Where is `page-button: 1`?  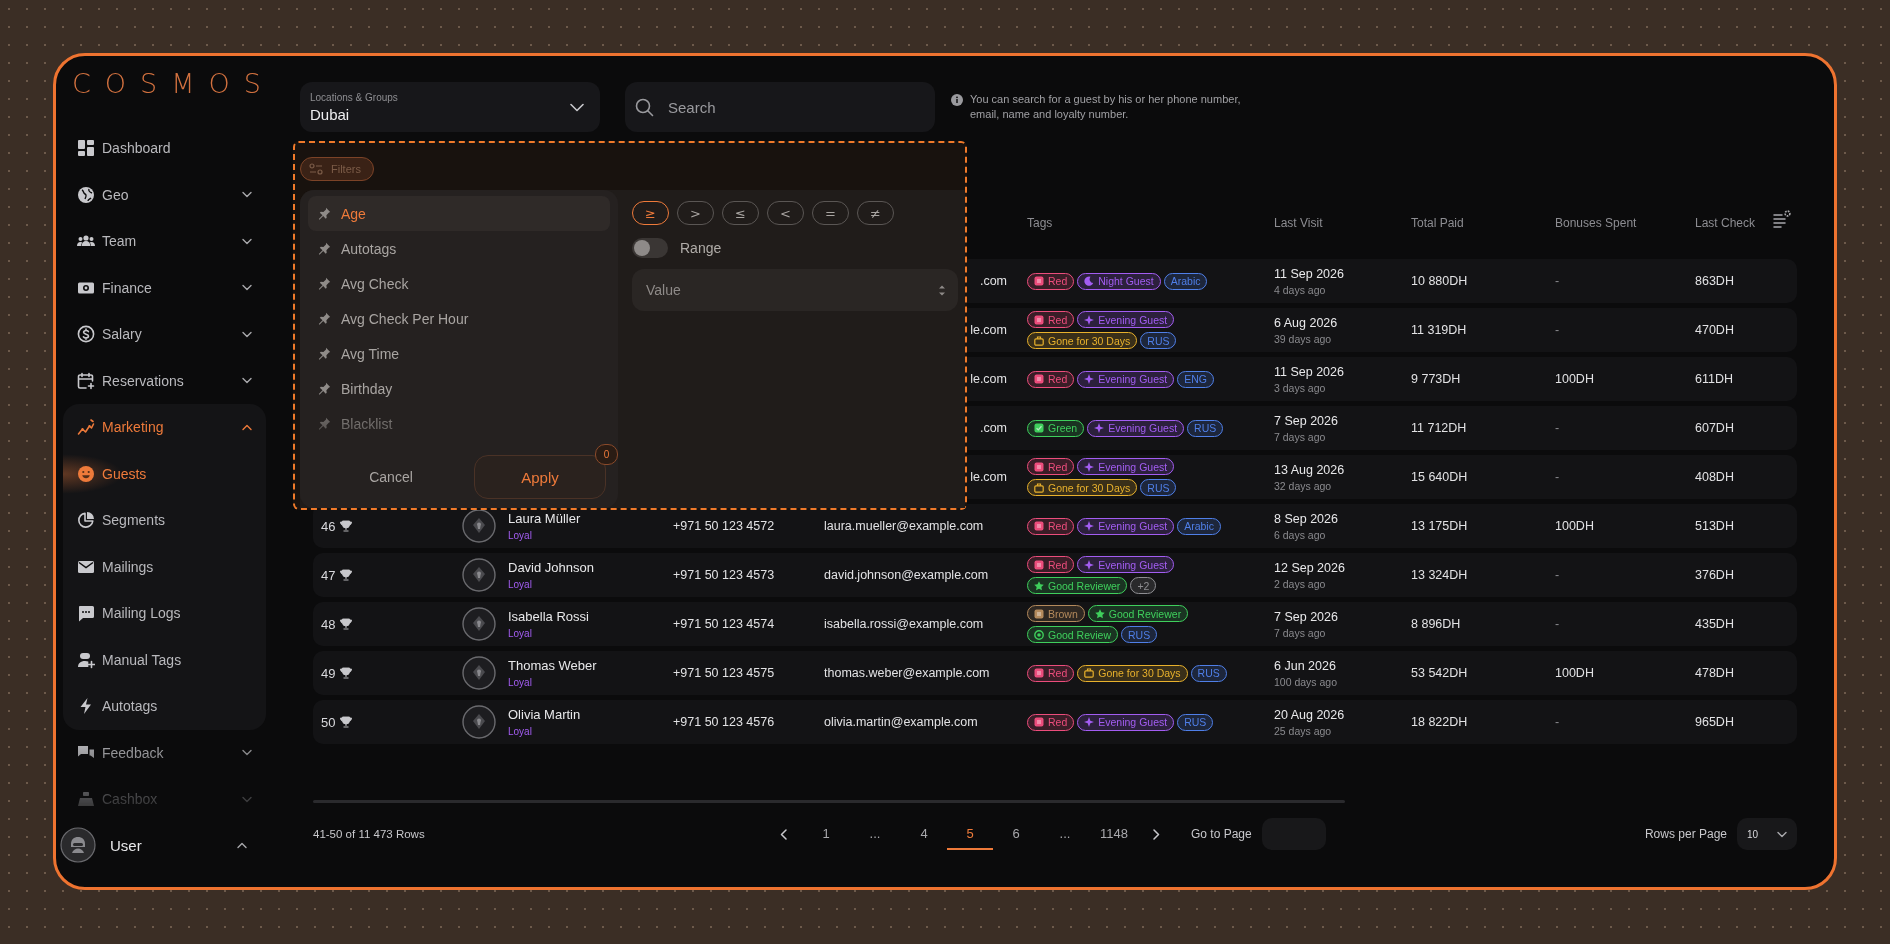 page-button: 1 is located at coordinates (826, 834).